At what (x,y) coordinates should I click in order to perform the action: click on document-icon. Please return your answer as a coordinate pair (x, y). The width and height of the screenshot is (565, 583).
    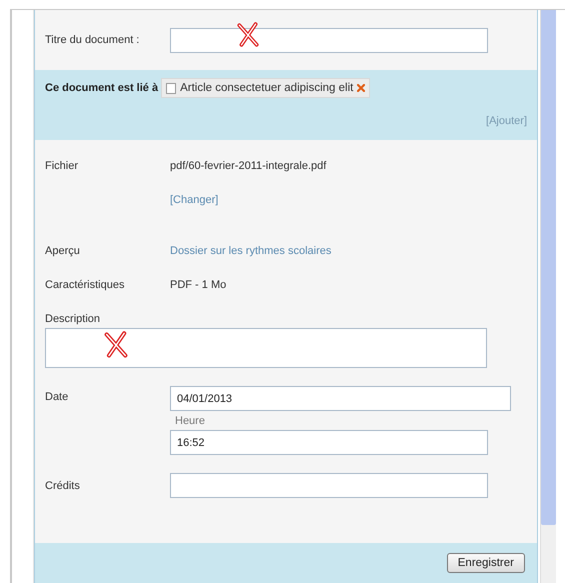
    Looking at the image, I should click on (171, 88).